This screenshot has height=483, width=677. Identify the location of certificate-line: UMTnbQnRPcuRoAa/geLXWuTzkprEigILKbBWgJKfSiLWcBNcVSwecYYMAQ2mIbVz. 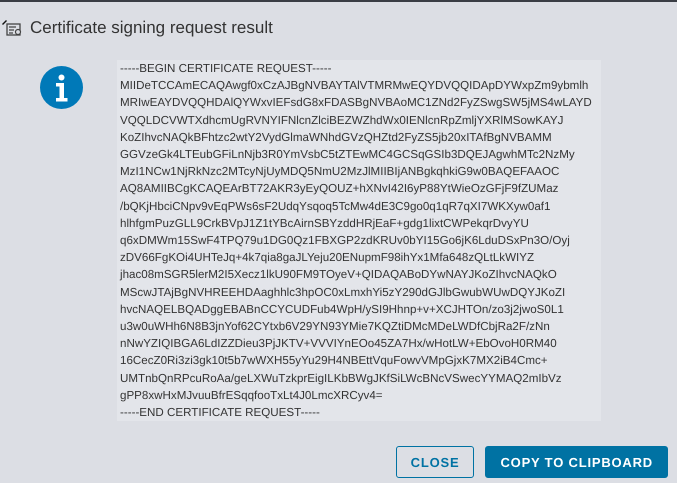
(341, 378).